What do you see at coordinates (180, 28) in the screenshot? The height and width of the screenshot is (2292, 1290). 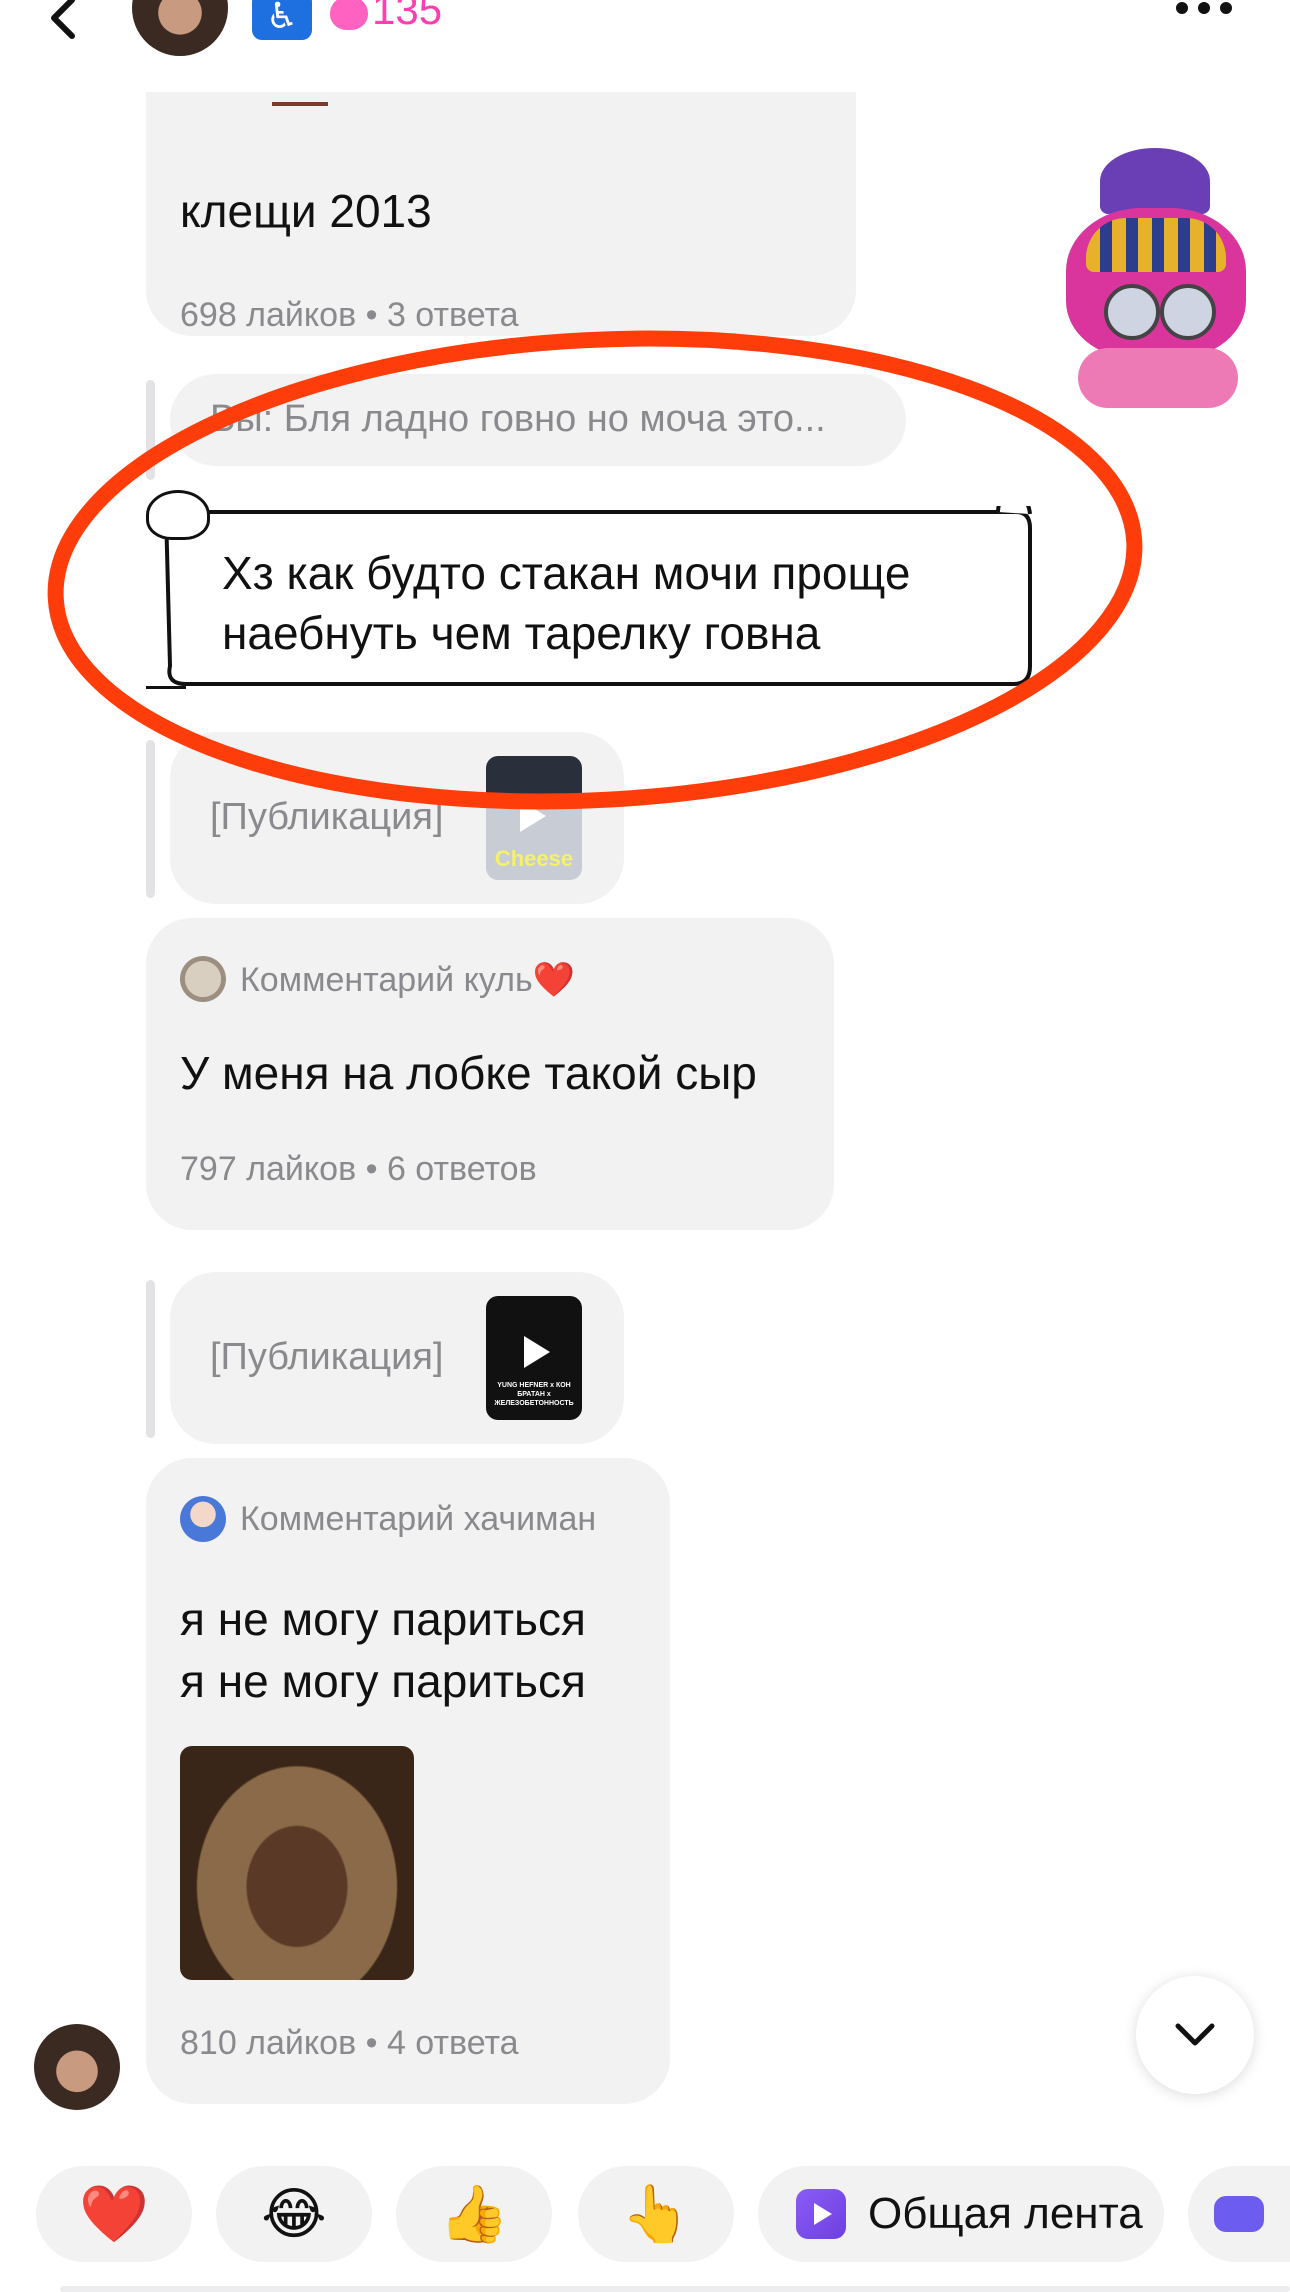 I see `avatar` at bounding box center [180, 28].